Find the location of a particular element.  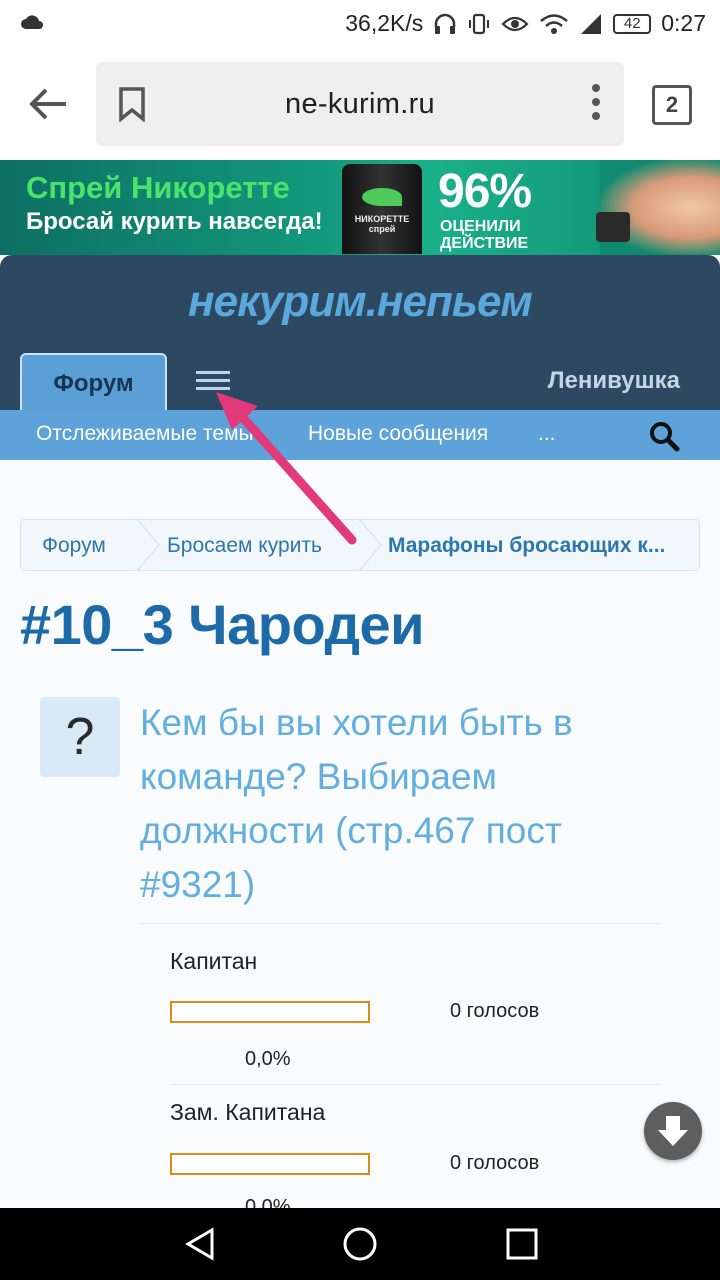

poll-option-label: Капитан is located at coordinates (214, 961).